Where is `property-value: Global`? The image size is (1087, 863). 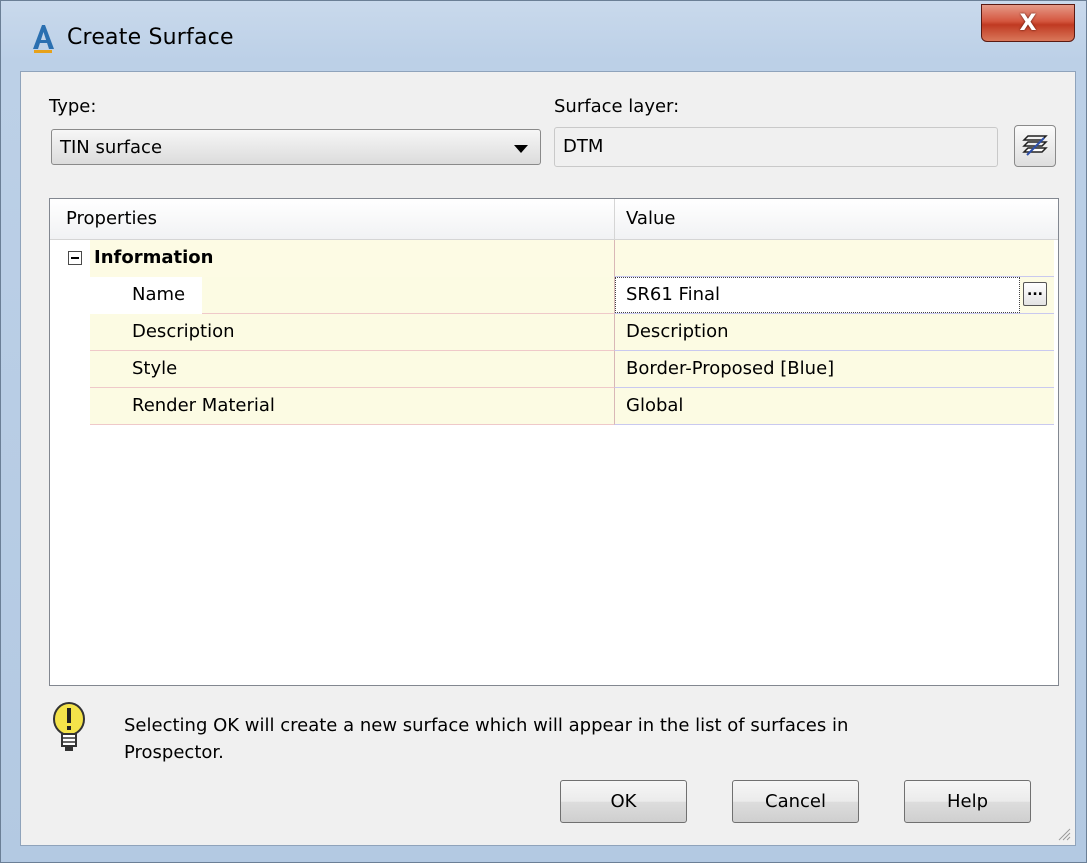 property-value: Global is located at coordinates (655, 405).